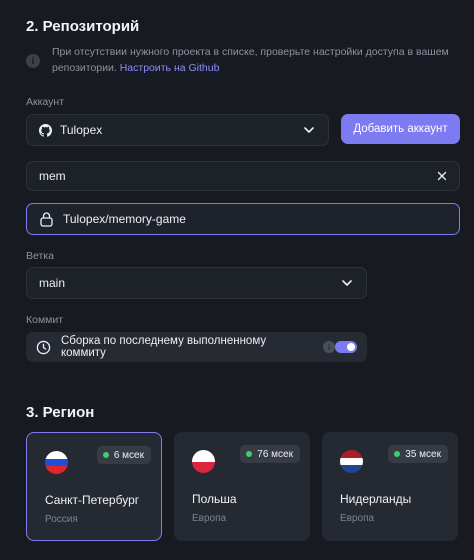 This screenshot has height=560, width=474. I want to click on flag-russia-icon, so click(56, 462).